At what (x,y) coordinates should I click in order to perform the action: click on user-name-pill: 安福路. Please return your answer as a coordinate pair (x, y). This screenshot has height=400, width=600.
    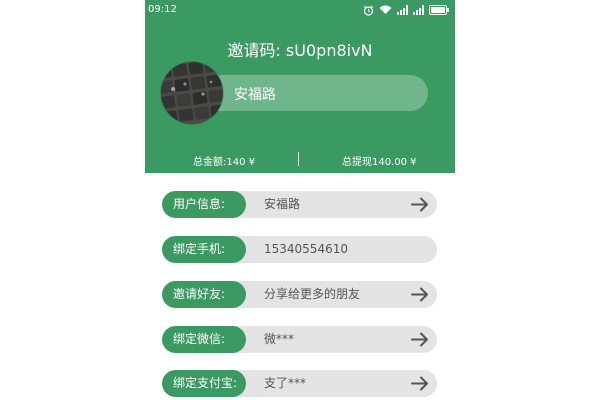
    Looking at the image, I should click on (310, 93).